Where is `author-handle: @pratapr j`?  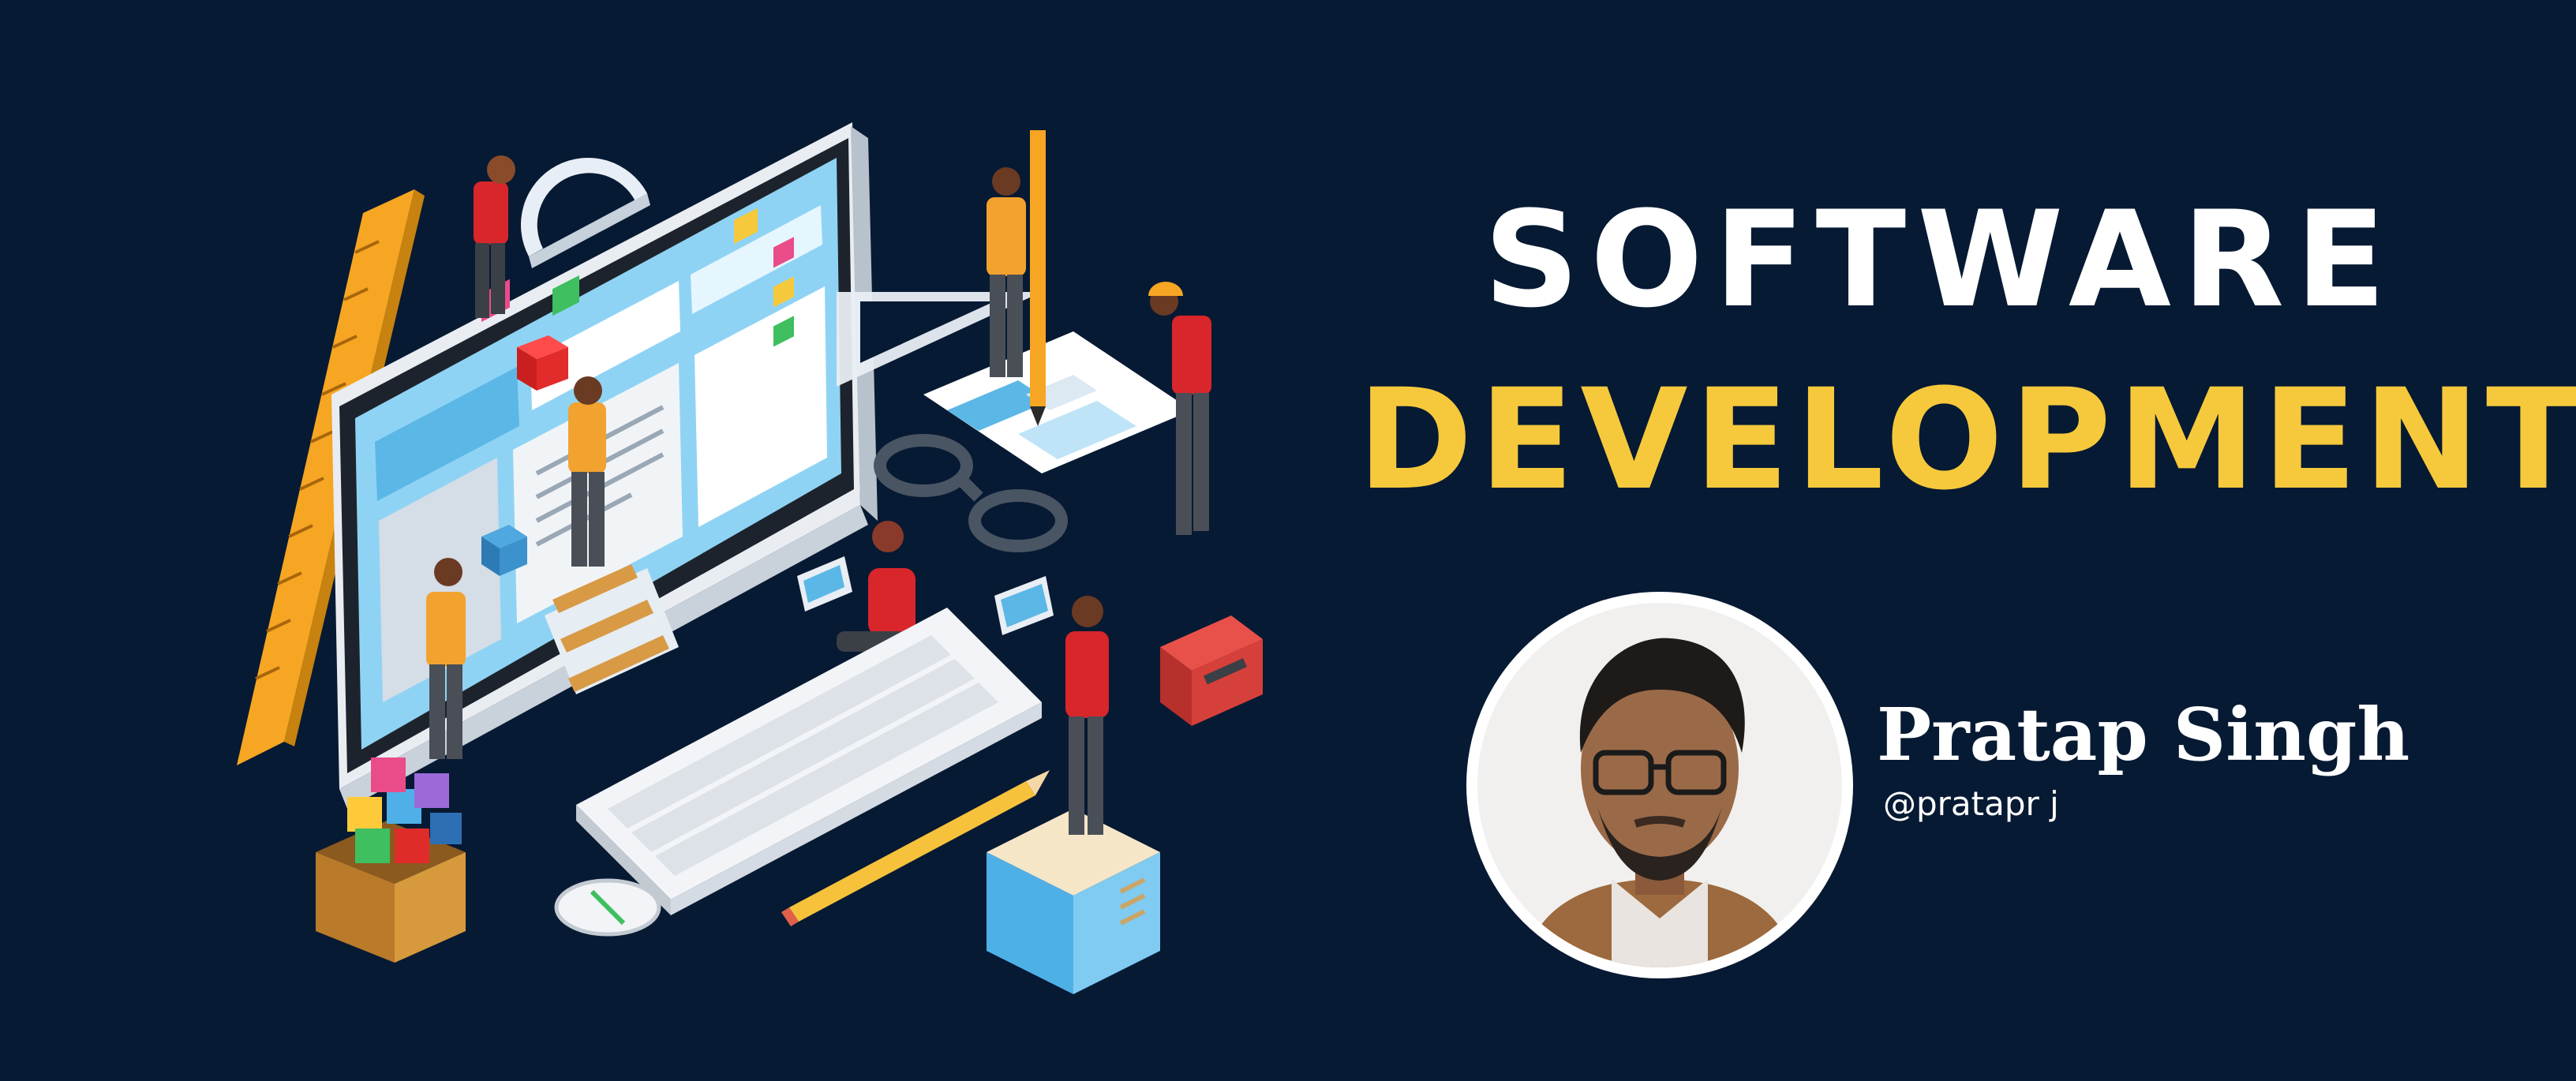 author-handle: @pratapr j is located at coordinates (1971, 803).